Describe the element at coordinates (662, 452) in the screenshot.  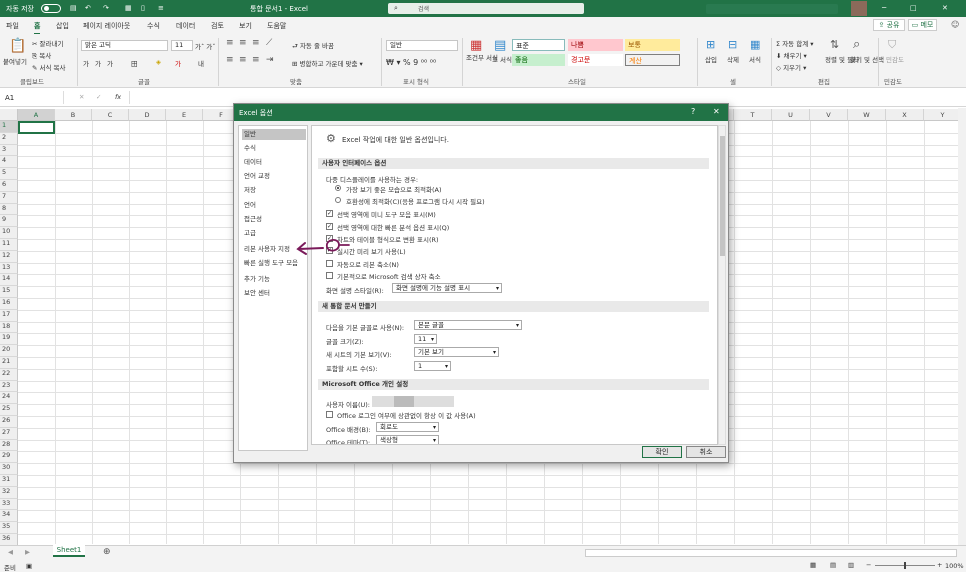
I see `ok-button: 확인` at that location.